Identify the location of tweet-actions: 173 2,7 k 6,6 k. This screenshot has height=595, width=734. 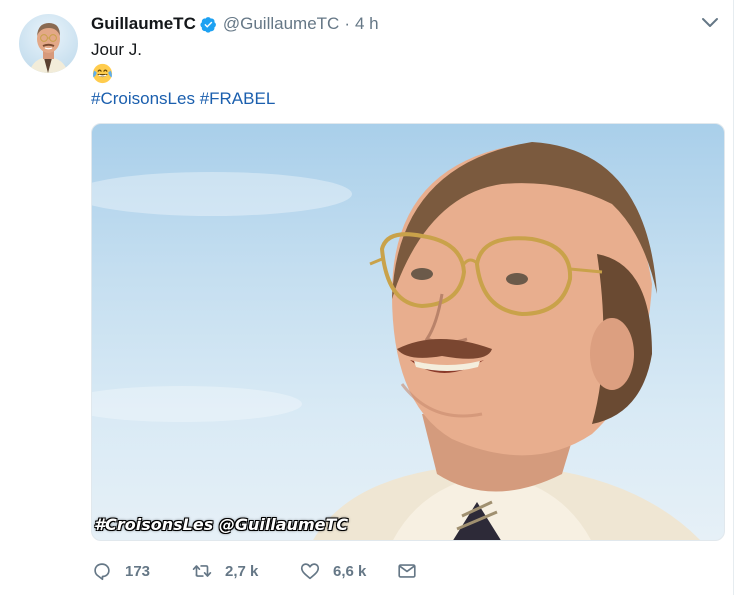
(254, 571).